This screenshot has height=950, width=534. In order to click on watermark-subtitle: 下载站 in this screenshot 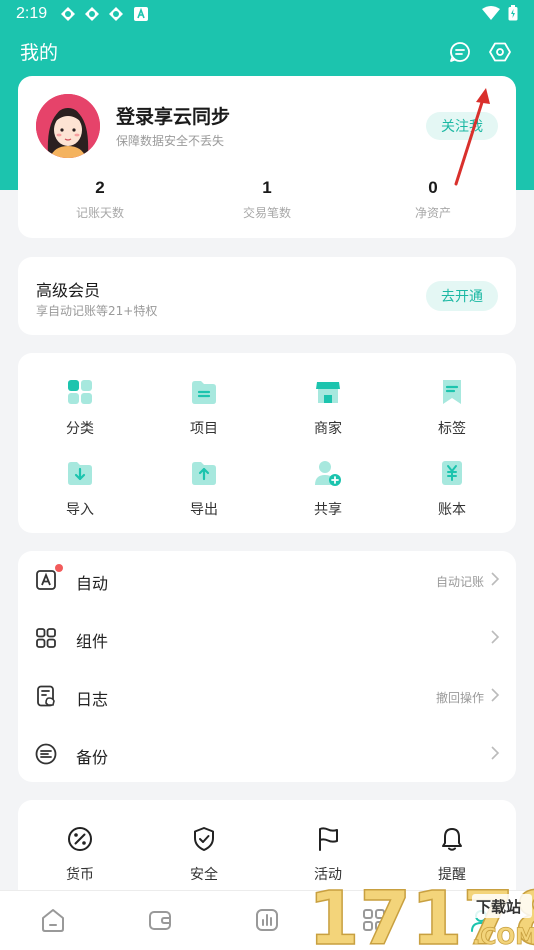, I will do `click(498, 907)`.